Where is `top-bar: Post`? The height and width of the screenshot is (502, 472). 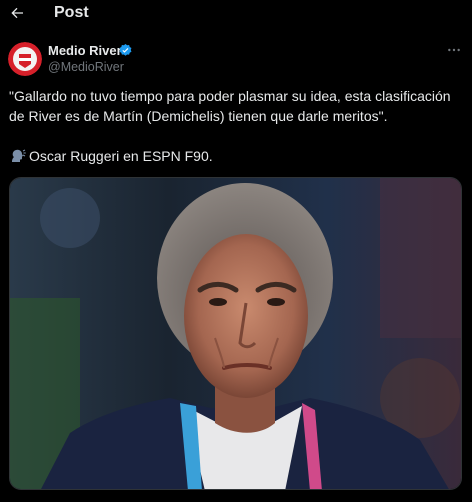
top-bar: Post is located at coordinates (236, 14).